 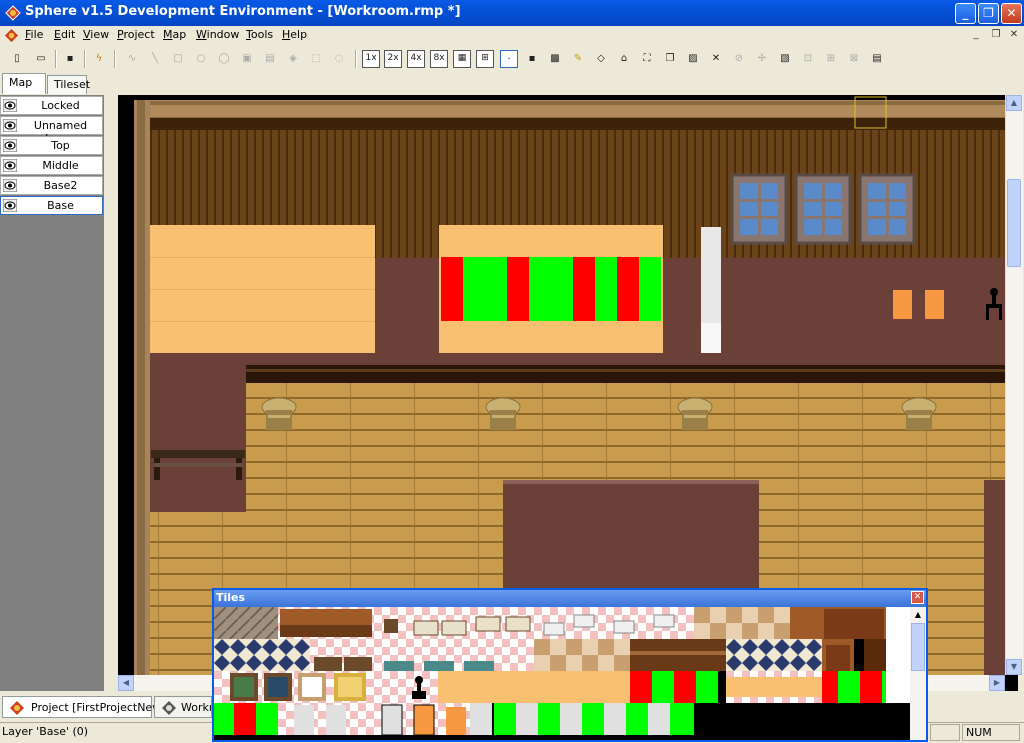 I want to click on tiles-scroll-thumb, so click(x=918, y=647).